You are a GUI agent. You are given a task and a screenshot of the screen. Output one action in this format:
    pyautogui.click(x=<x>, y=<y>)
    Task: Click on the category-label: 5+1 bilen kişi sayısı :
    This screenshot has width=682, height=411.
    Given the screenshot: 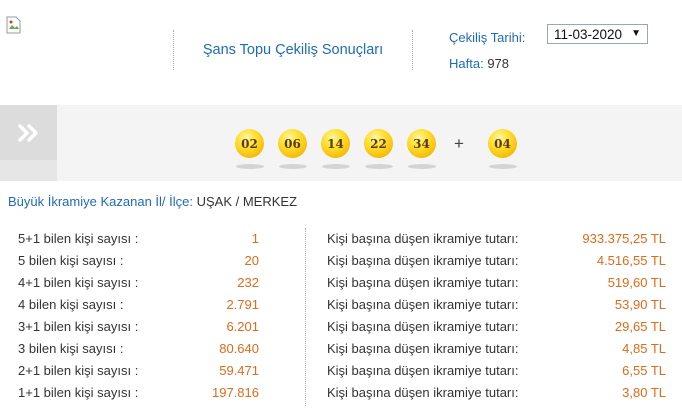 What is the action you would take?
    pyautogui.click(x=78, y=238)
    